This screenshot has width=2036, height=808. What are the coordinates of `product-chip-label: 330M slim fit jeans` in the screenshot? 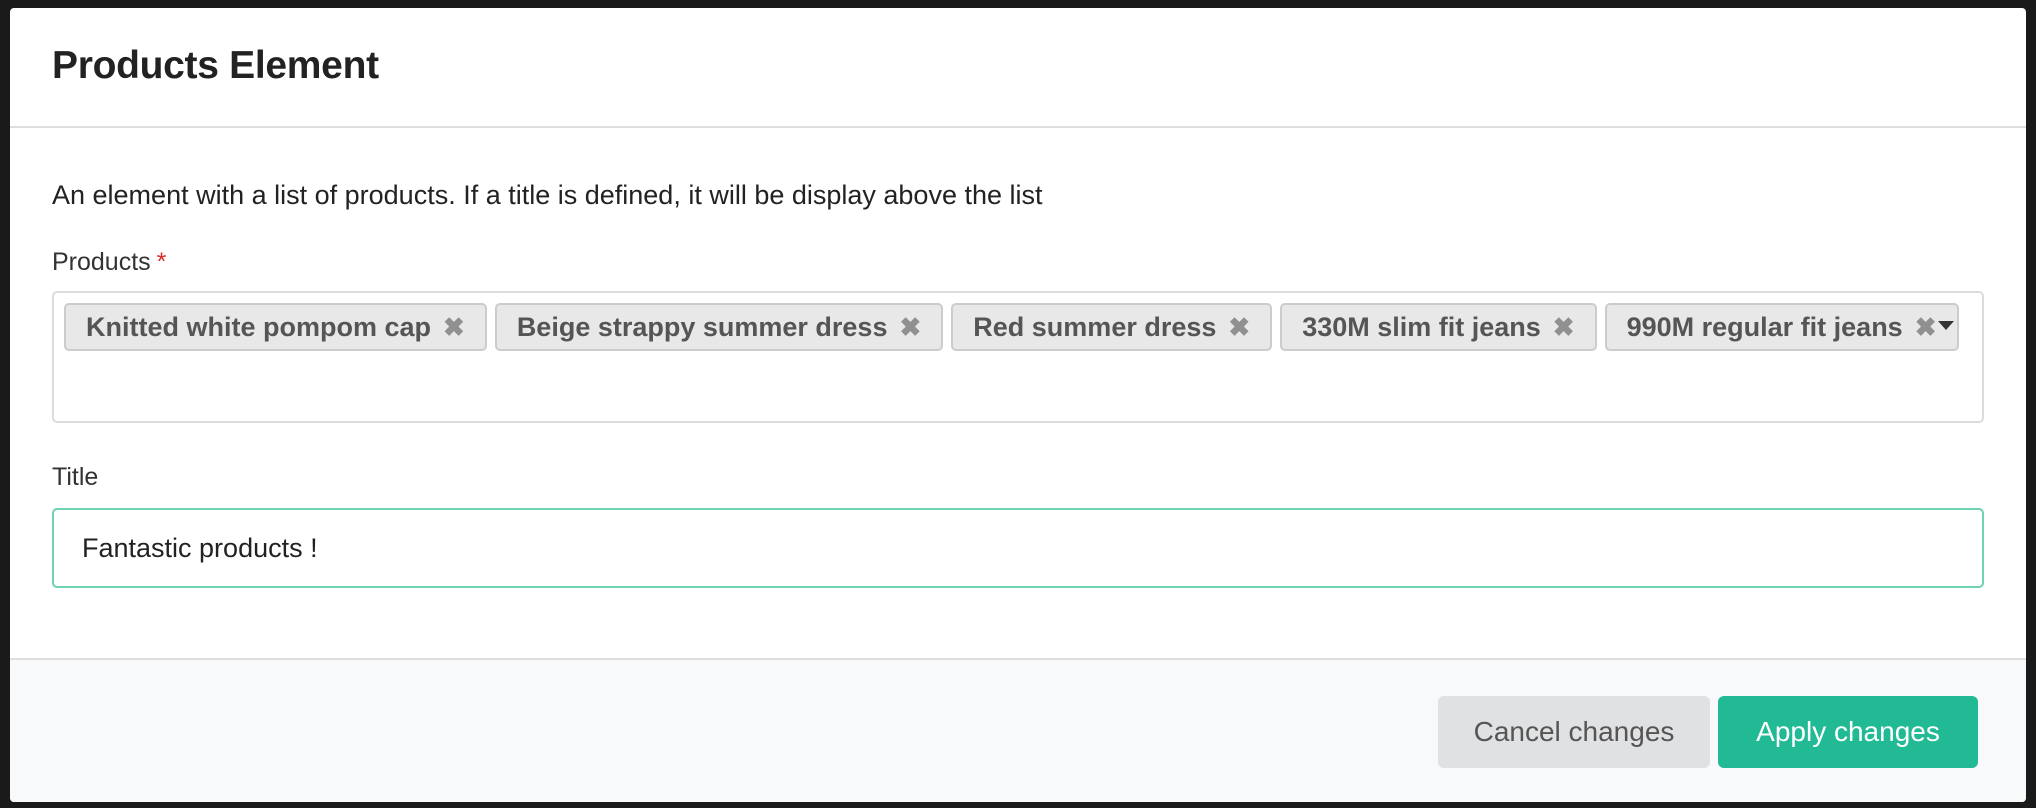 It's located at (1421, 326).